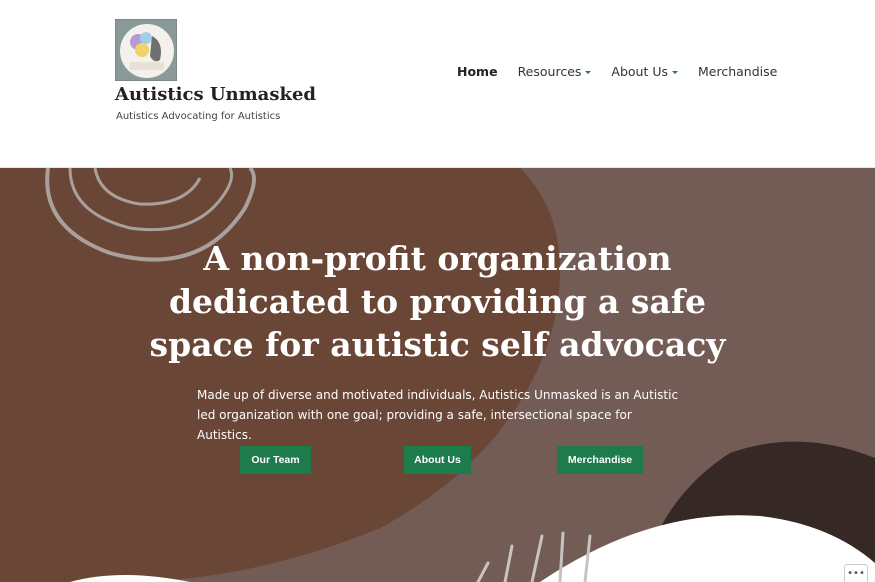 The width and height of the screenshot is (875, 582). What do you see at coordinates (437, 258) in the screenshot?
I see `headline-line: A non-profit organization` at bounding box center [437, 258].